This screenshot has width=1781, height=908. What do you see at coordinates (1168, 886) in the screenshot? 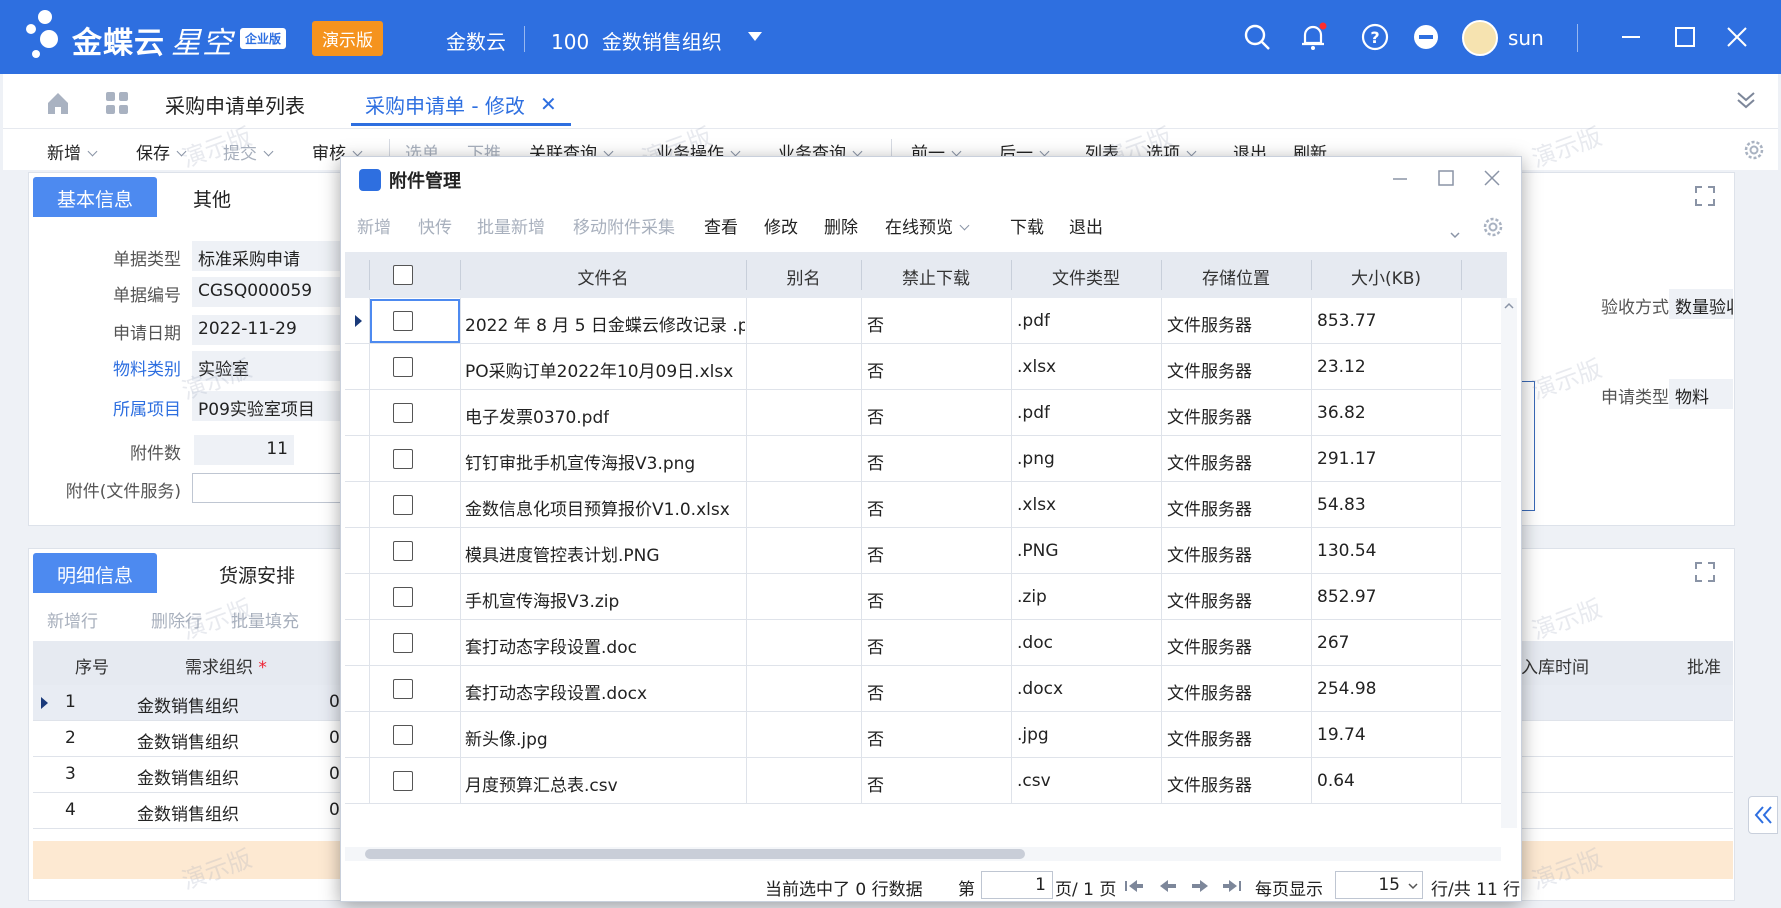
I see `prev-page-icon` at bounding box center [1168, 886].